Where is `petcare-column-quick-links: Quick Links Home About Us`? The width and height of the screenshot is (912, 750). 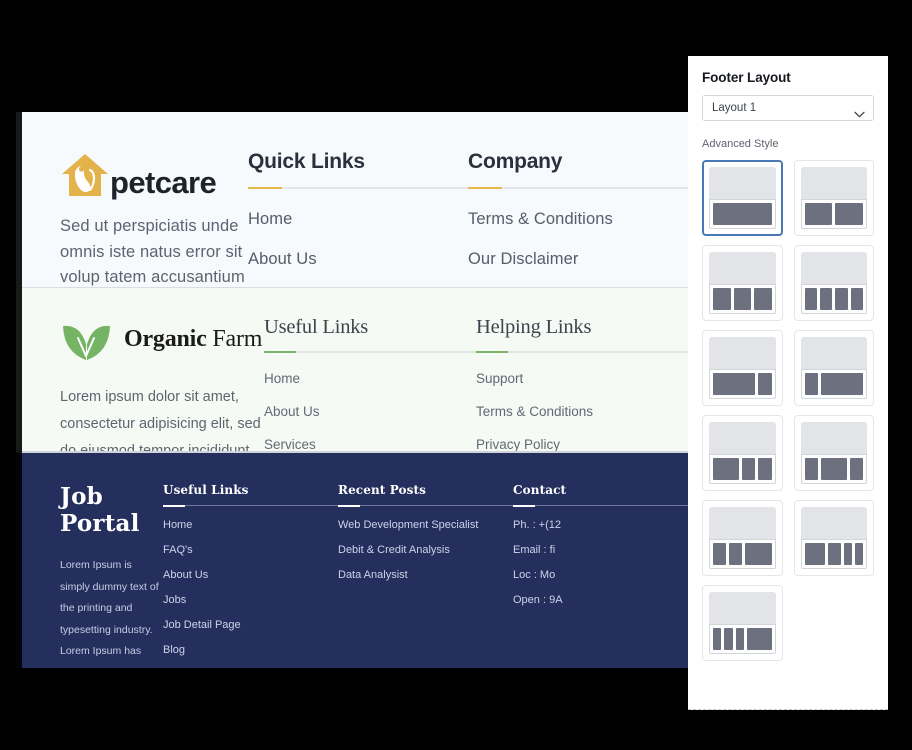
petcare-column-quick-links: Quick Links Home About Us is located at coordinates (358, 219).